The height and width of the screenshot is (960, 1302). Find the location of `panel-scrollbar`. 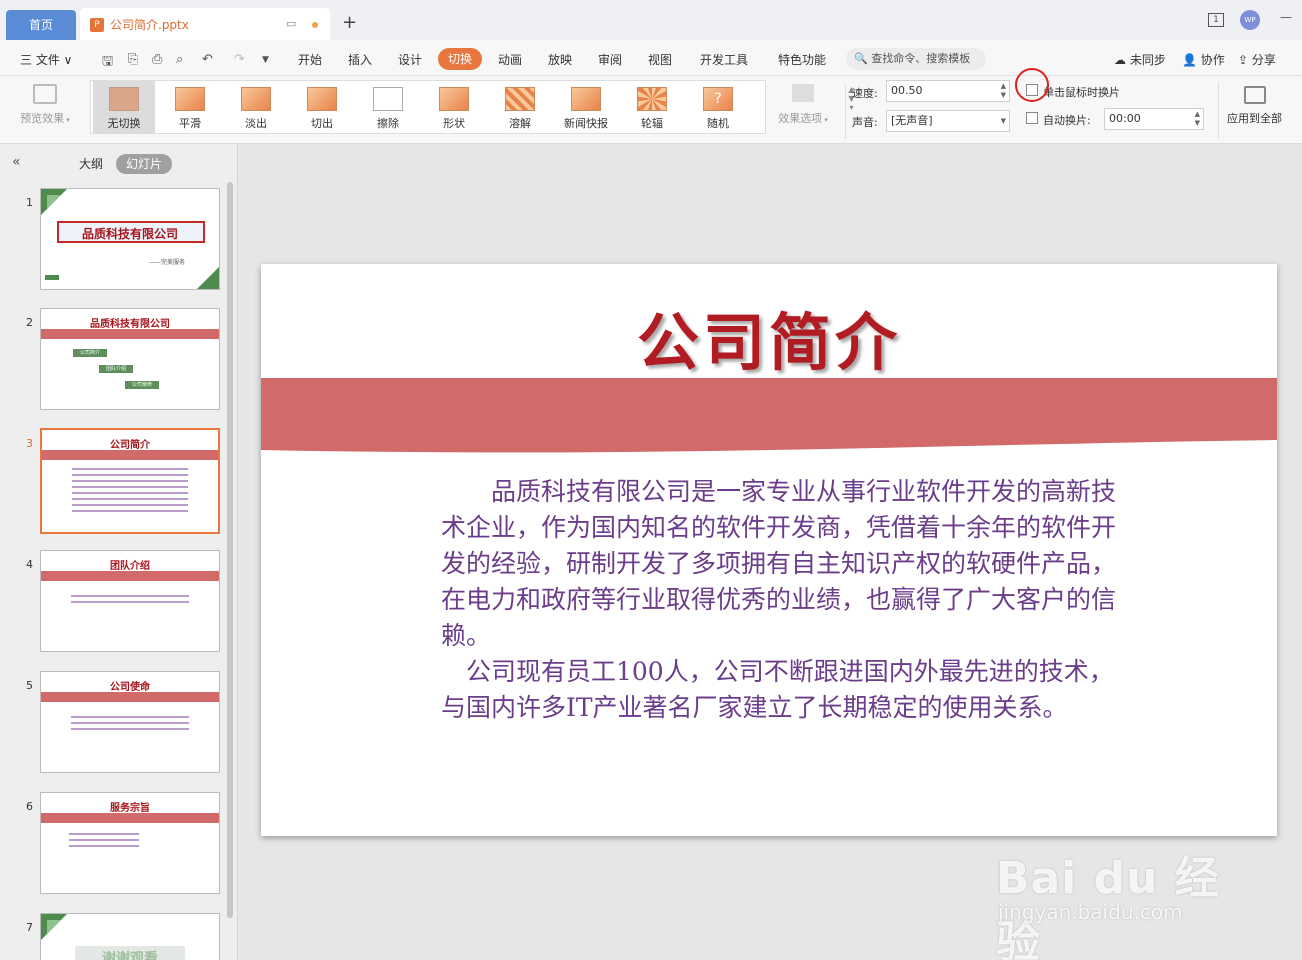

panel-scrollbar is located at coordinates (230, 550).